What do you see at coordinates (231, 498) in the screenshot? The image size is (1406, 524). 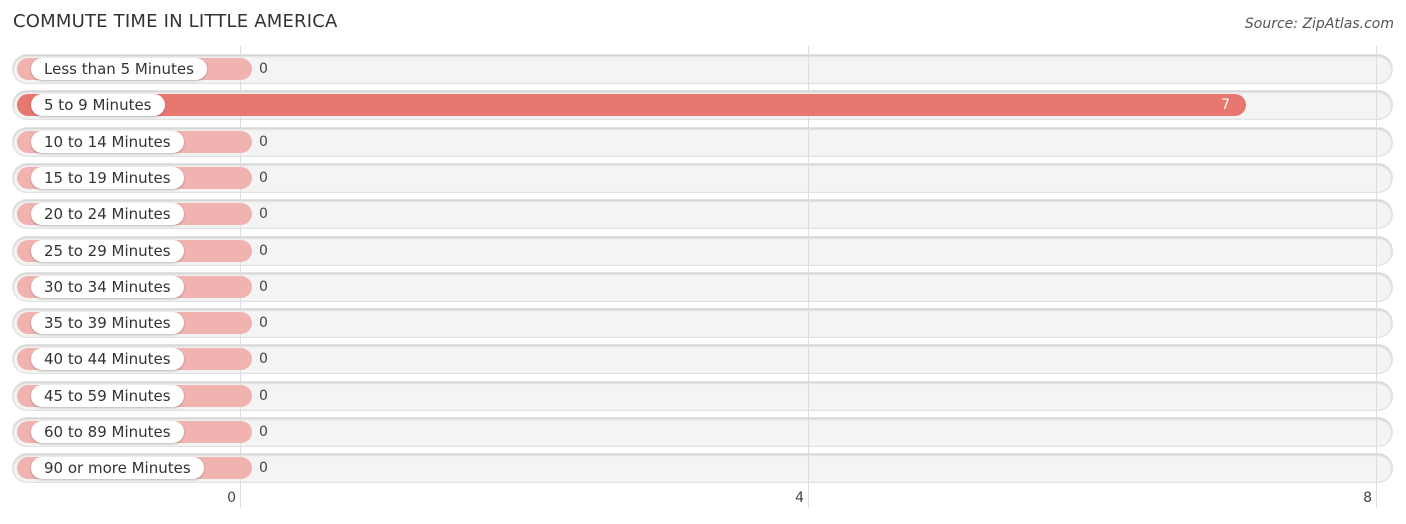 I see `x-tick-label: 0` at bounding box center [231, 498].